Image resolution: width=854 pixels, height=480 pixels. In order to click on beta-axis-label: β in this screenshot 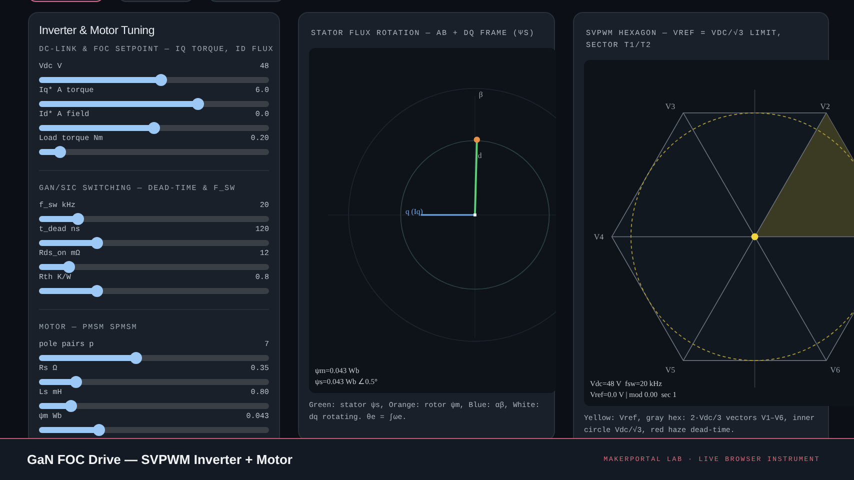, I will do `click(480, 95)`.